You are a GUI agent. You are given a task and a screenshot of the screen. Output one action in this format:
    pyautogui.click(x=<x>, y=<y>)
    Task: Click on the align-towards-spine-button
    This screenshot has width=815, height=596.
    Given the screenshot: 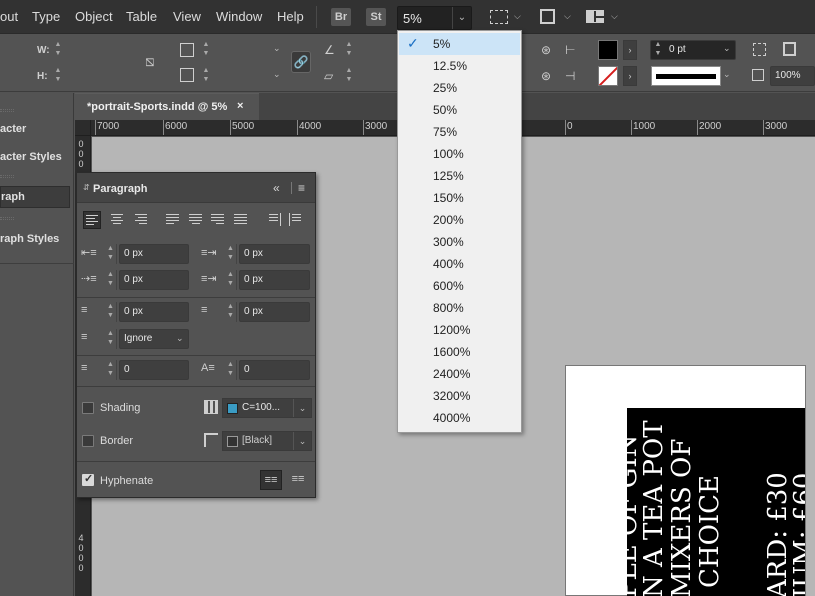 What is the action you would take?
    pyautogui.click(x=274, y=220)
    